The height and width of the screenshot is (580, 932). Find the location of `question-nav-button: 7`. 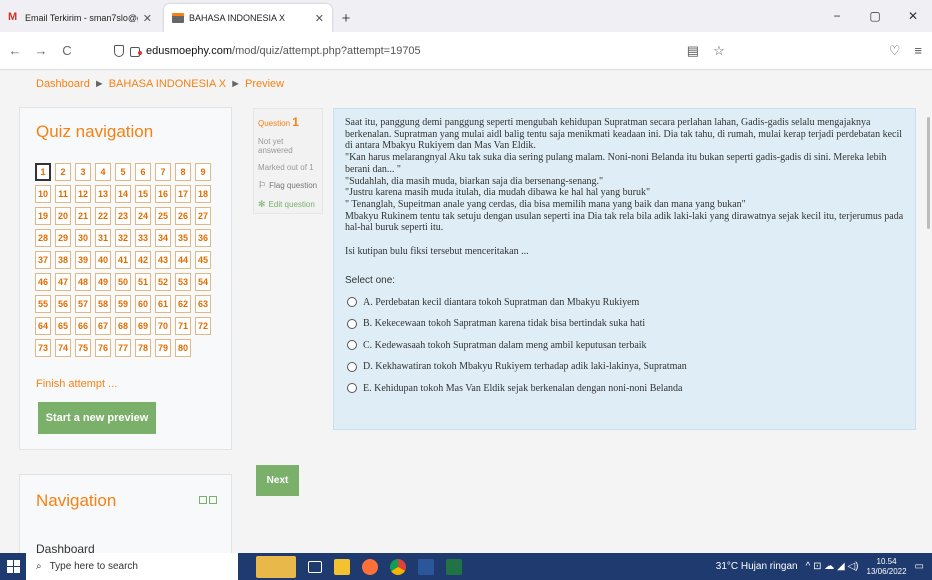

question-nav-button: 7 is located at coordinates (163, 172).